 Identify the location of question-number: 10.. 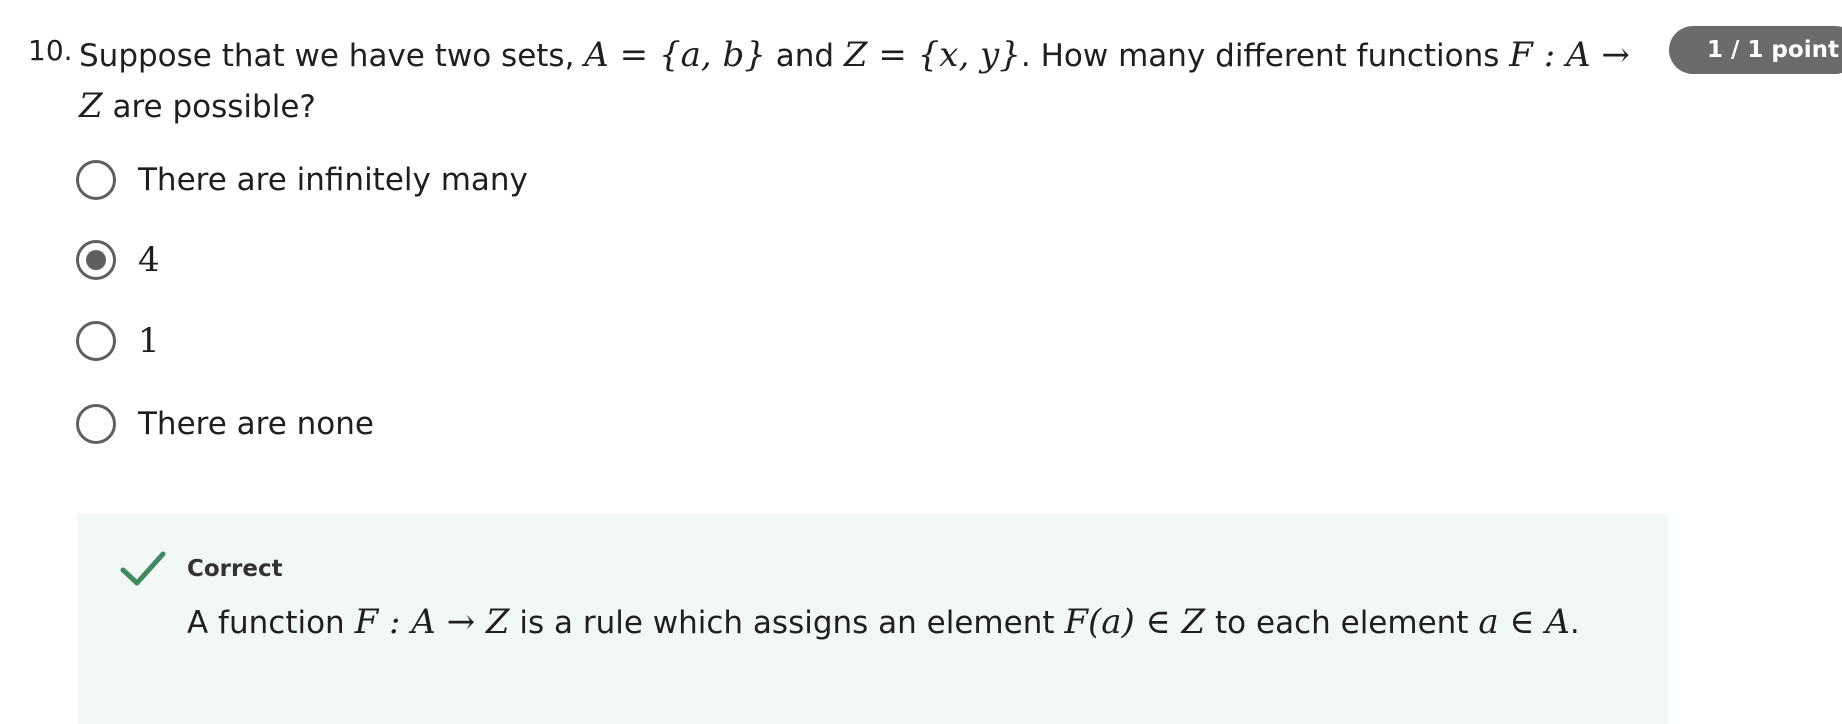
(50, 50).